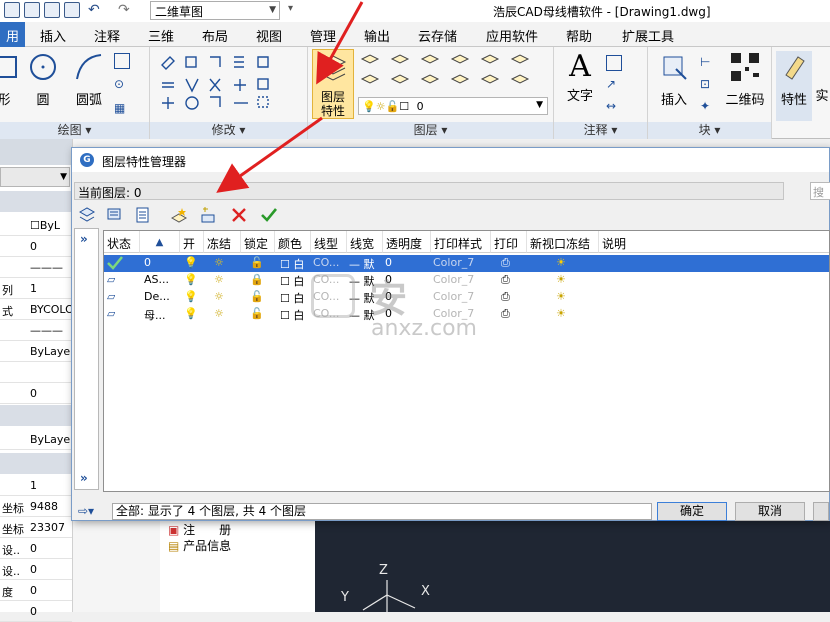  What do you see at coordinates (579, 35) in the screenshot?
I see `tab-help: 帮助` at bounding box center [579, 35].